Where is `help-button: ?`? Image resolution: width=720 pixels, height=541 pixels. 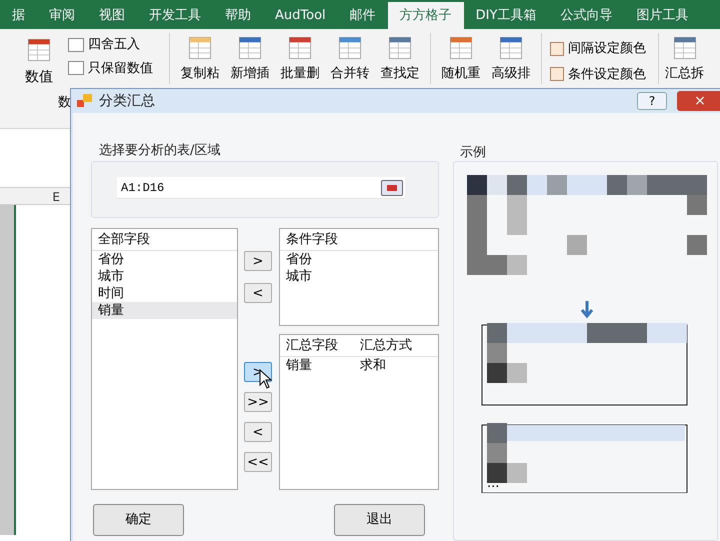
help-button: ? is located at coordinates (652, 101).